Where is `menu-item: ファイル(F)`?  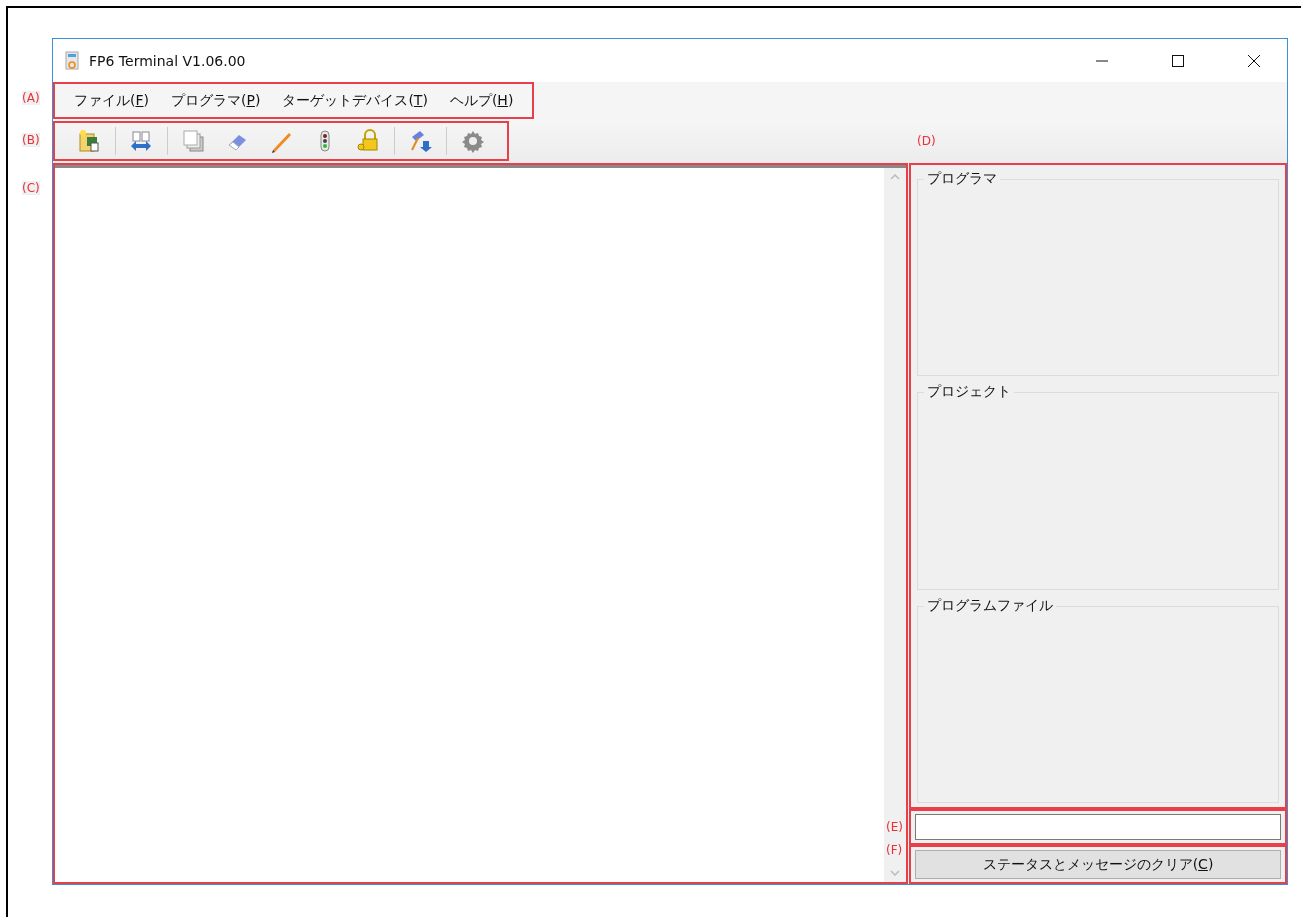
menu-item: ファイル(F) is located at coordinates (111, 100).